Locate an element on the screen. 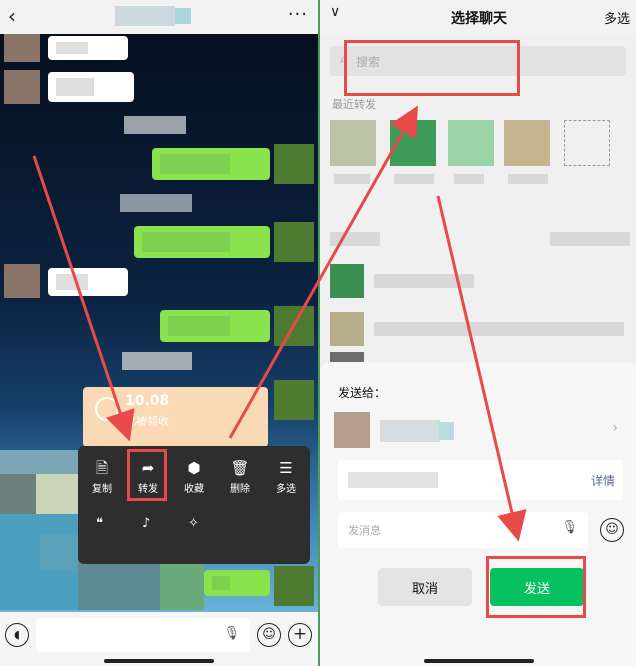  transfer-amount: 10.08 is located at coordinates (147, 401).